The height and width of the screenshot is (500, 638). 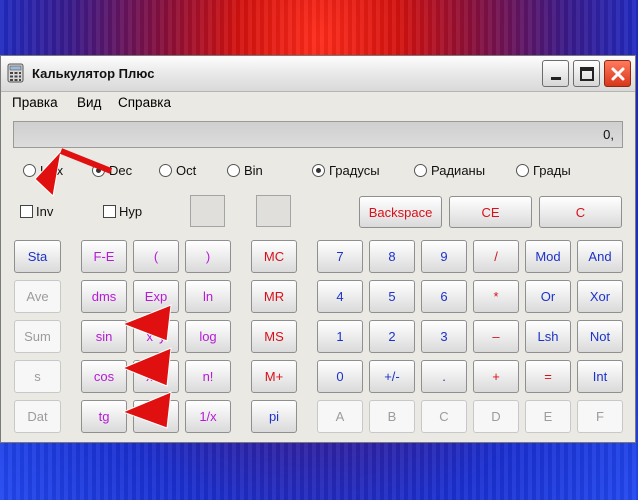 What do you see at coordinates (109, 211) in the screenshot?
I see `hyp-checkbox-box` at bounding box center [109, 211].